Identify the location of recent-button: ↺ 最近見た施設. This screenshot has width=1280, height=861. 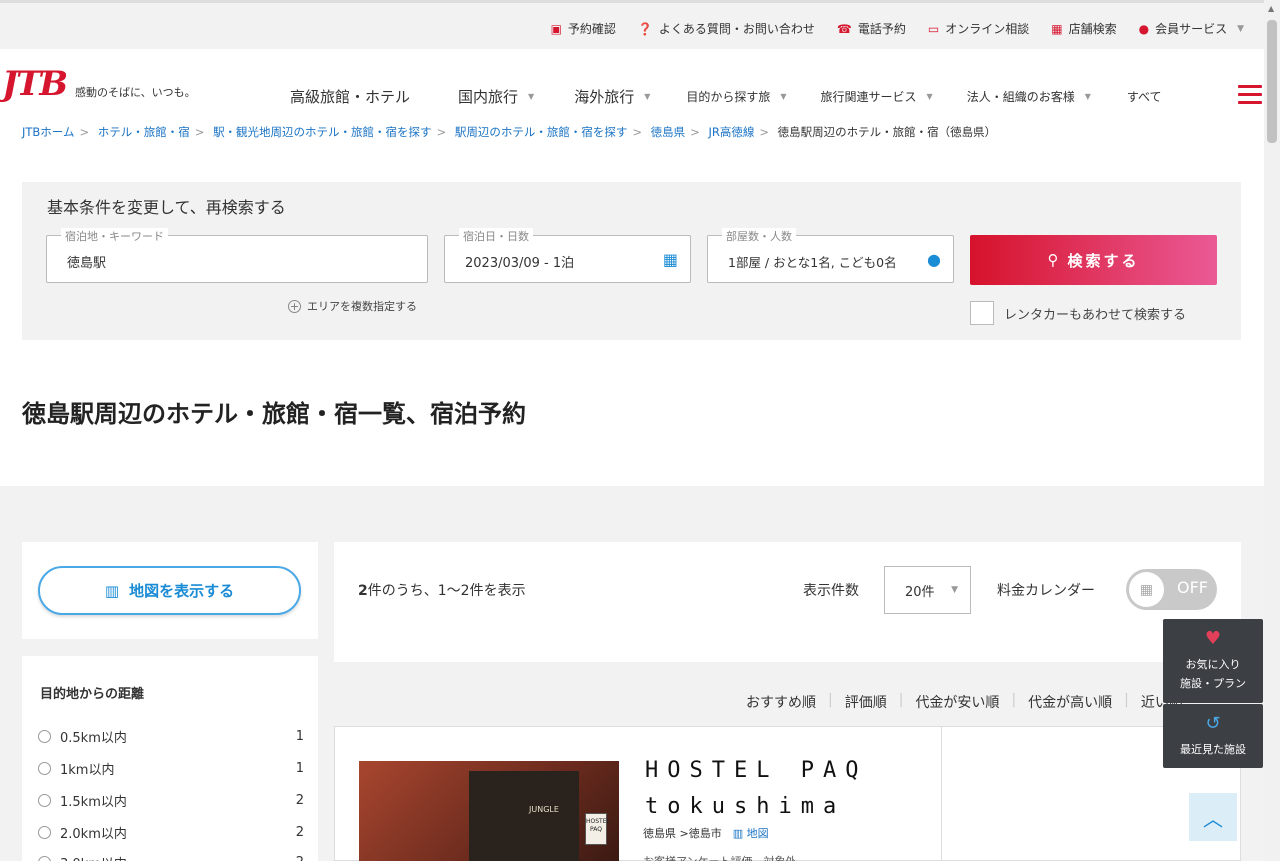
(1213, 736).